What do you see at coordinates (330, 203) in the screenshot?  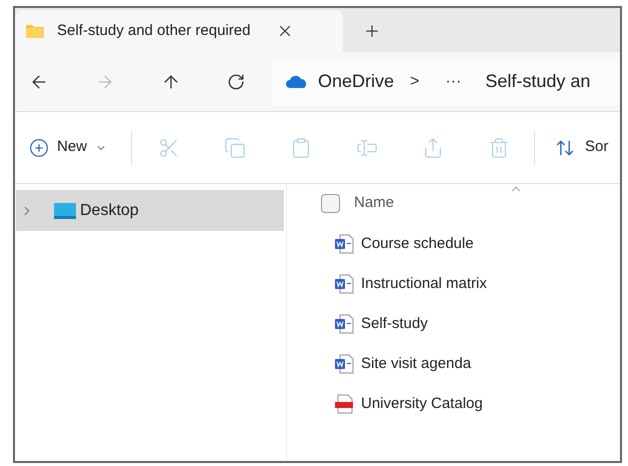 I see `select-all-checkbox` at bounding box center [330, 203].